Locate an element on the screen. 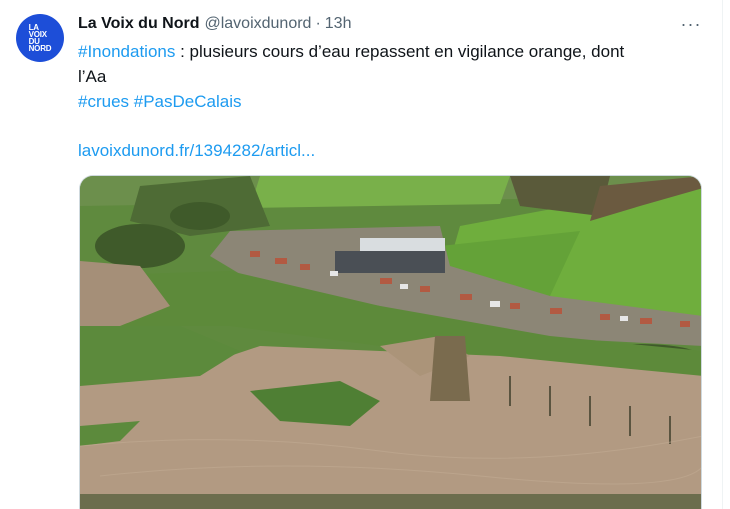 Image resolution: width=730 pixels, height=509 pixels. avatar-logo: LA VOIX DU NORD is located at coordinates (40, 38).